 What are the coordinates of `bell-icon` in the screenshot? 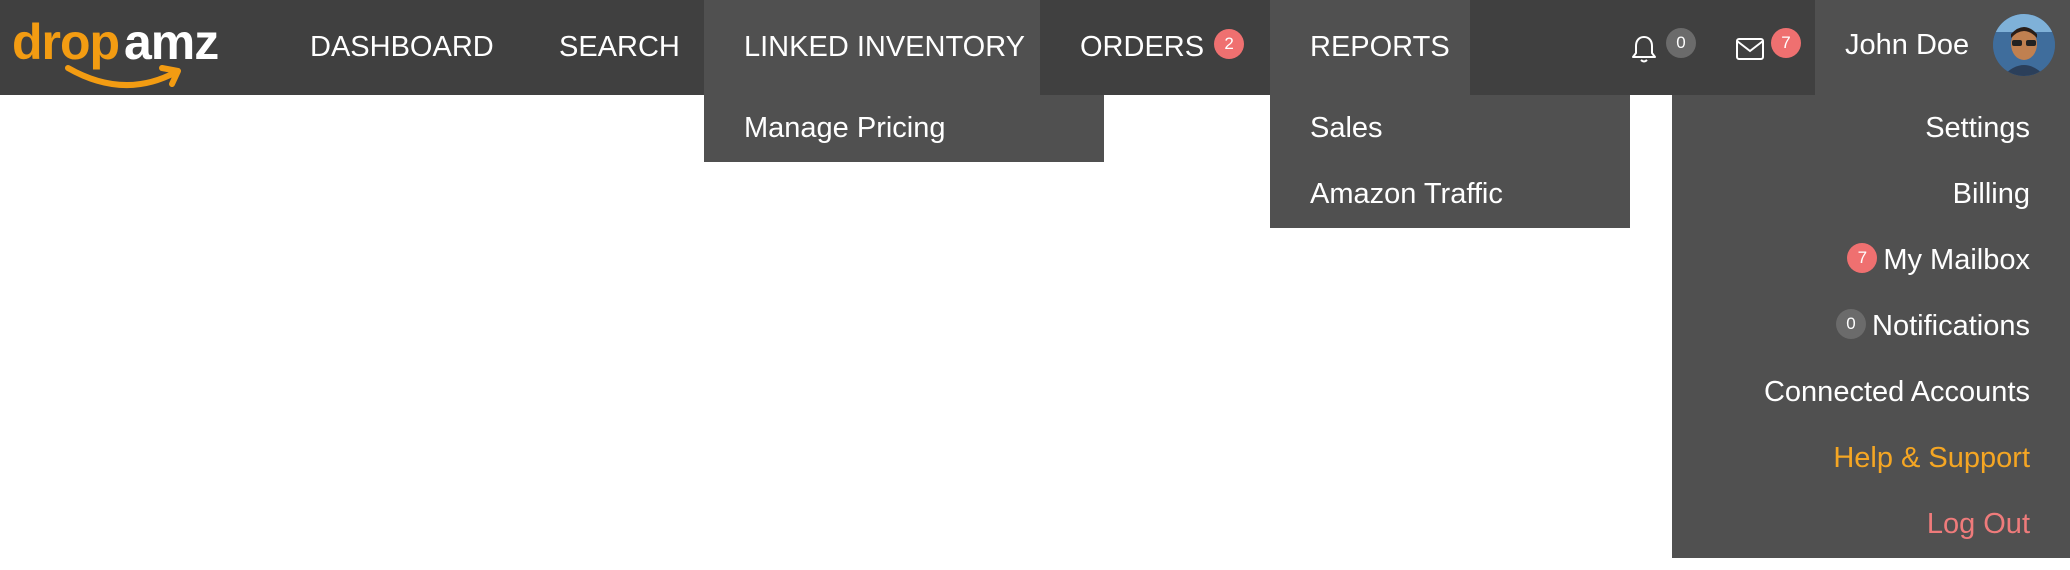 It's located at (1644, 49).